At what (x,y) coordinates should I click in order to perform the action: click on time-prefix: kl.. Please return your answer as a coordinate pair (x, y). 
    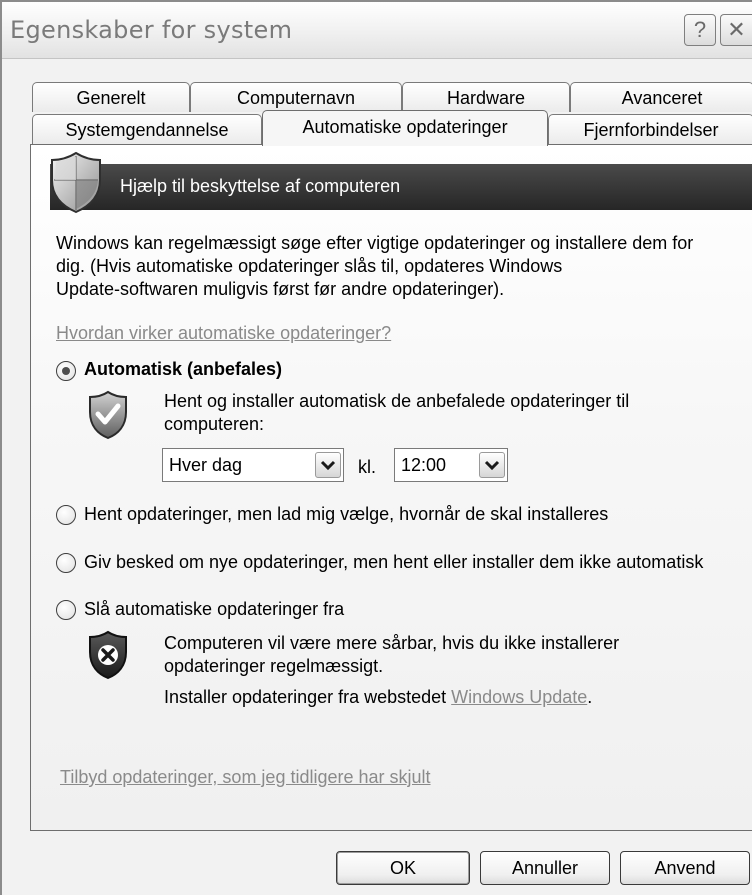
    Looking at the image, I should click on (367, 467).